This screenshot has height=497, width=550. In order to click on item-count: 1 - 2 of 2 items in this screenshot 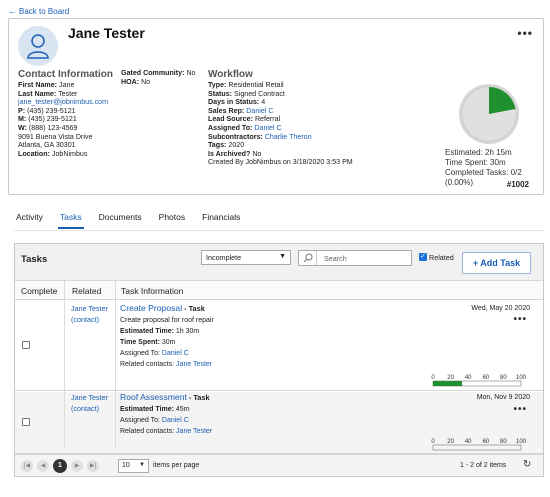, I will do `click(483, 465)`.